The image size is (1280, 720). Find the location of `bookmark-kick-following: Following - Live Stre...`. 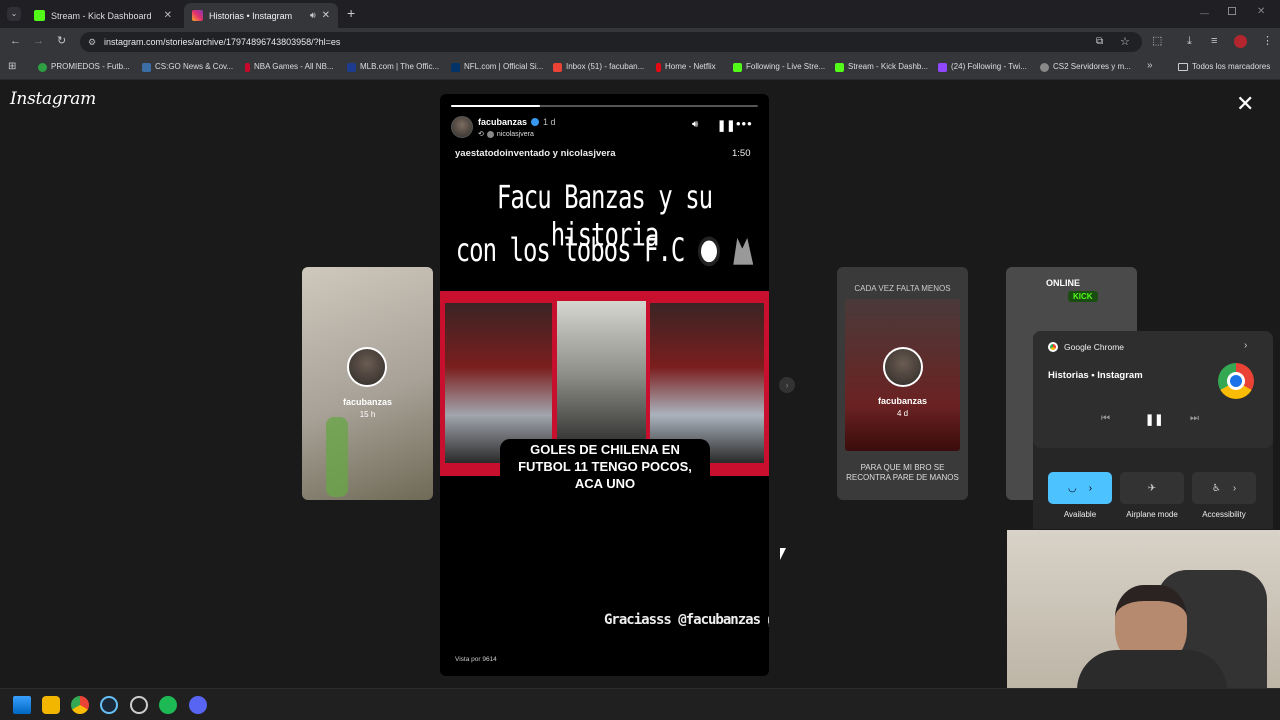

bookmark-kick-following: Following - Live Stre... is located at coordinates (779, 67).